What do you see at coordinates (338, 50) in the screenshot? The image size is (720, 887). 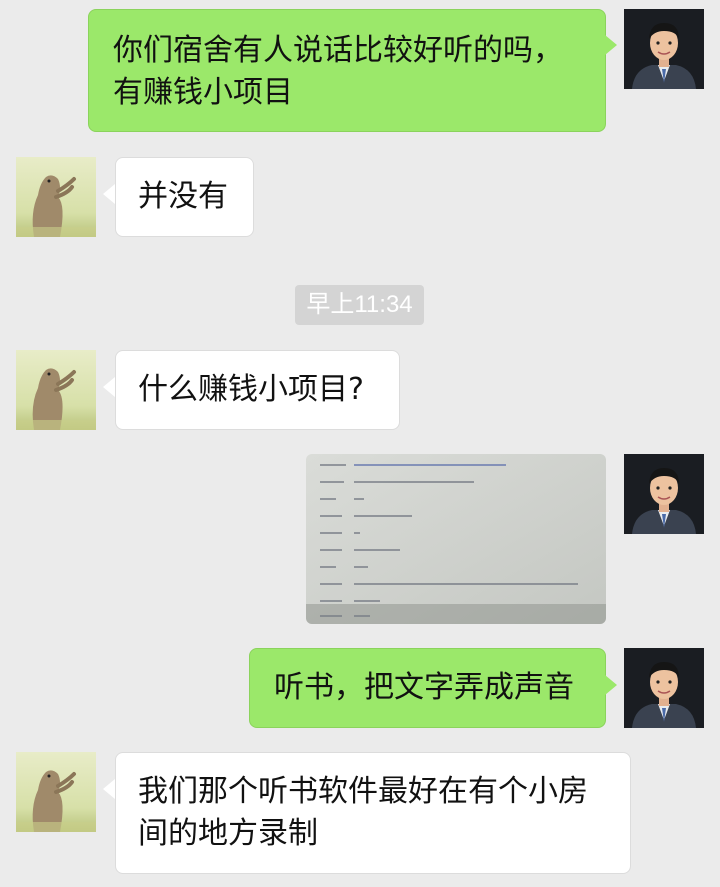 I see `message-text-line: 你们宿舍有人说话比较好听的吗，` at bounding box center [338, 50].